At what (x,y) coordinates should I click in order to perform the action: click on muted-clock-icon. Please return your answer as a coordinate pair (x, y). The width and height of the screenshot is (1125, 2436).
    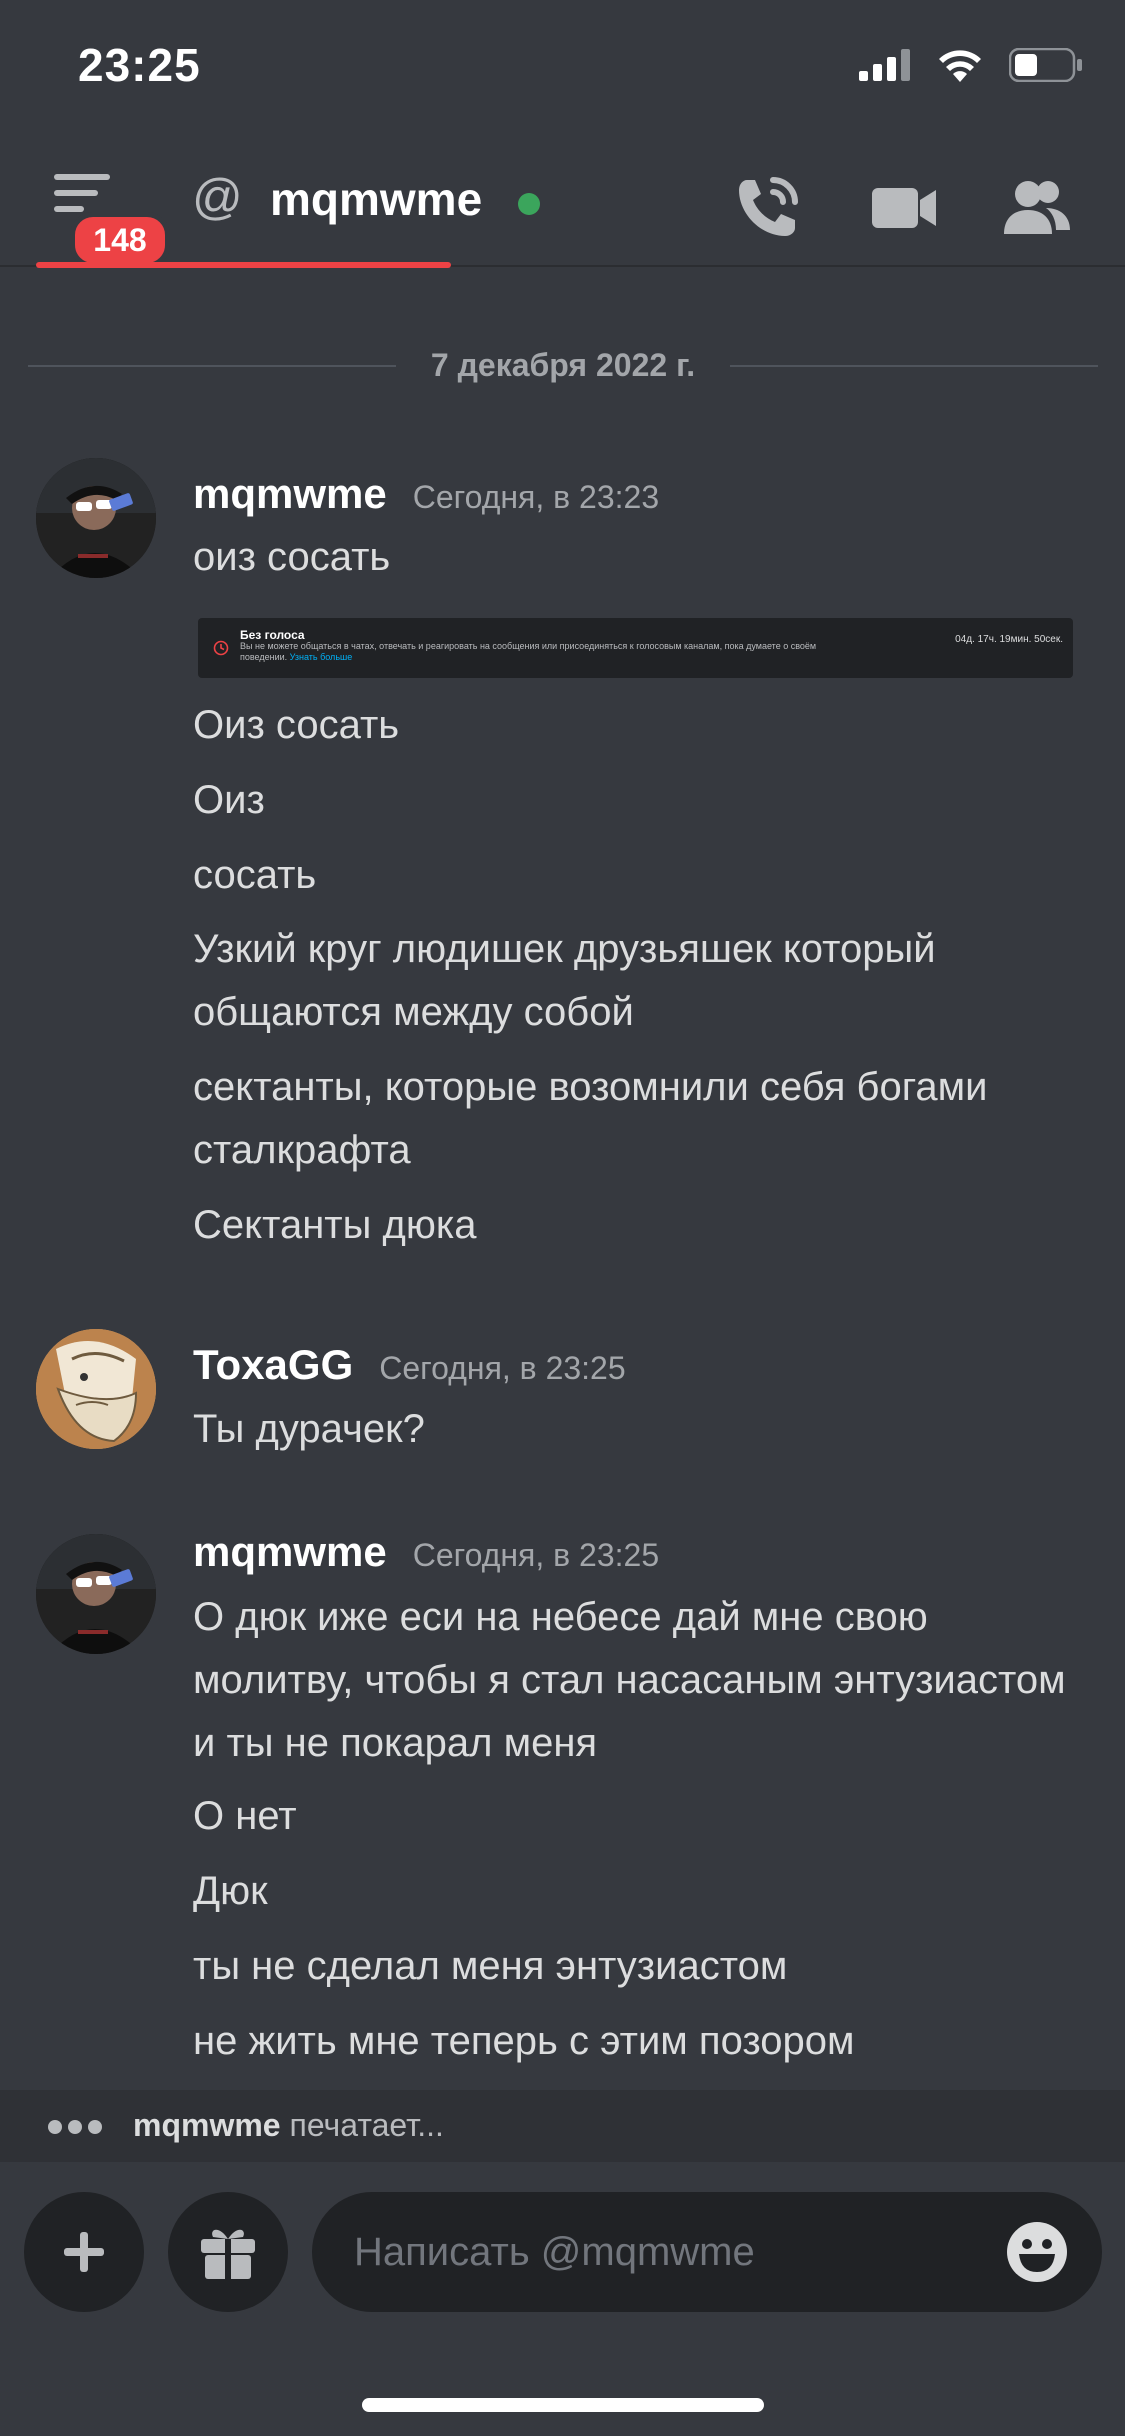
    Looking at the image, I should click on (221, 648).